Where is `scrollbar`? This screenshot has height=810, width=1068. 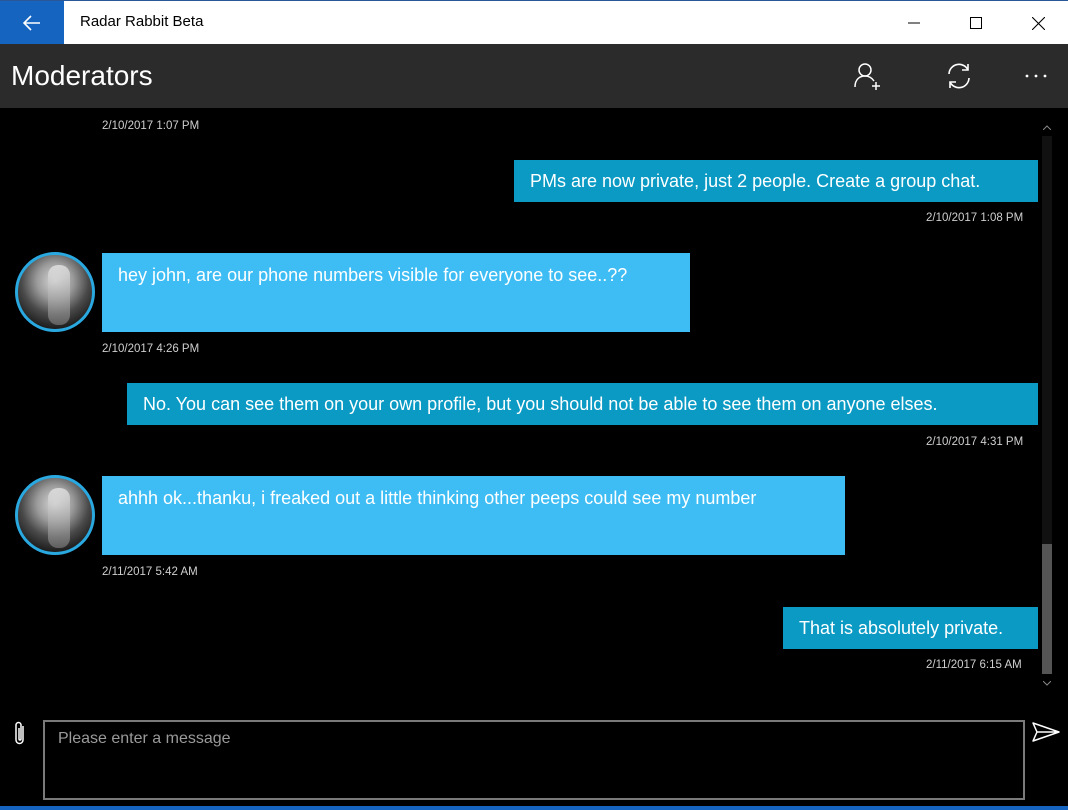 scrollbar is located at coordinates (1047, 405).